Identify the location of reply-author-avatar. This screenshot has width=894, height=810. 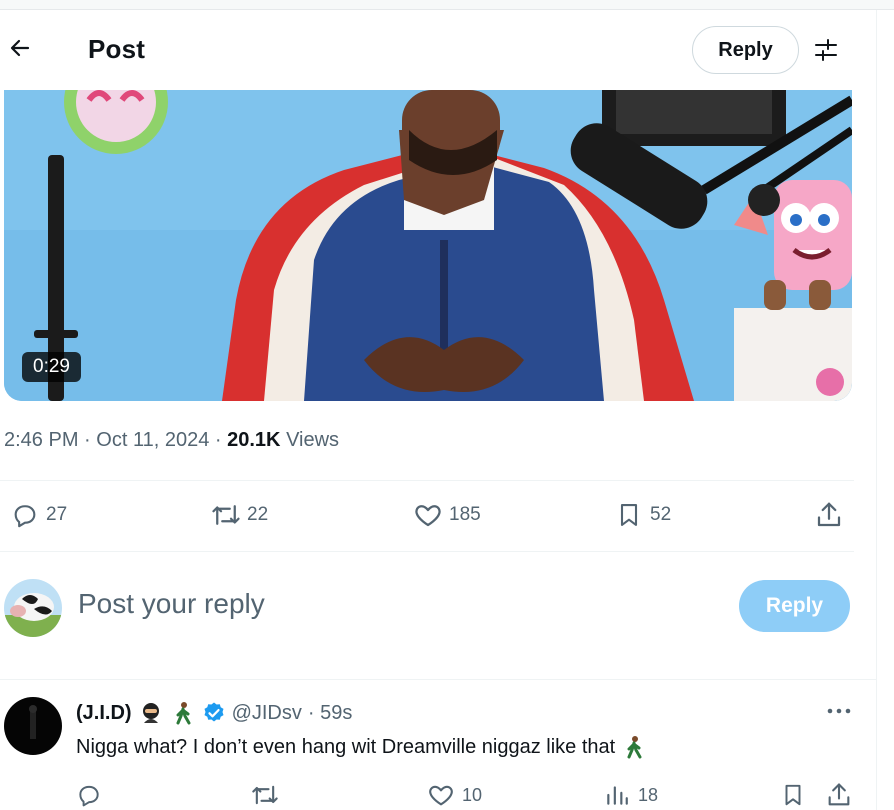
(33, 726).